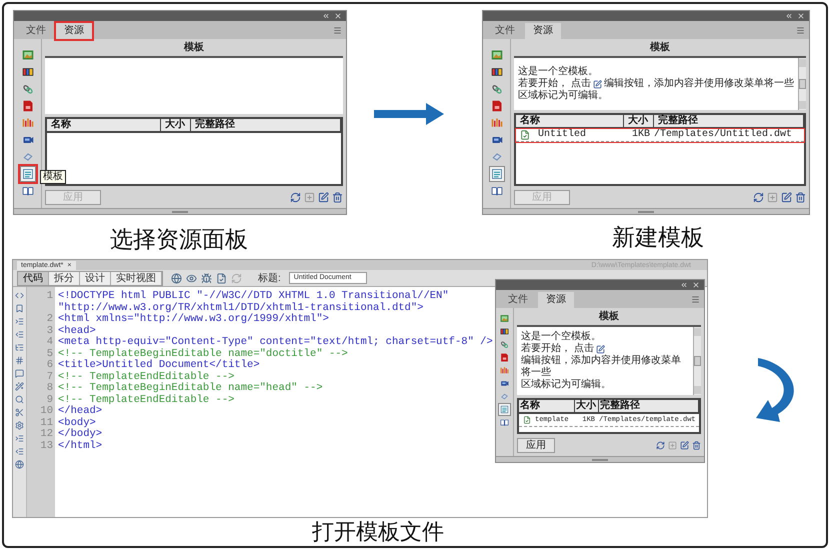 This screenshot has height=550, width=830. Describe the element at coordinates (46, 423) in the screenshot. I see `line-number: 11` at that location.